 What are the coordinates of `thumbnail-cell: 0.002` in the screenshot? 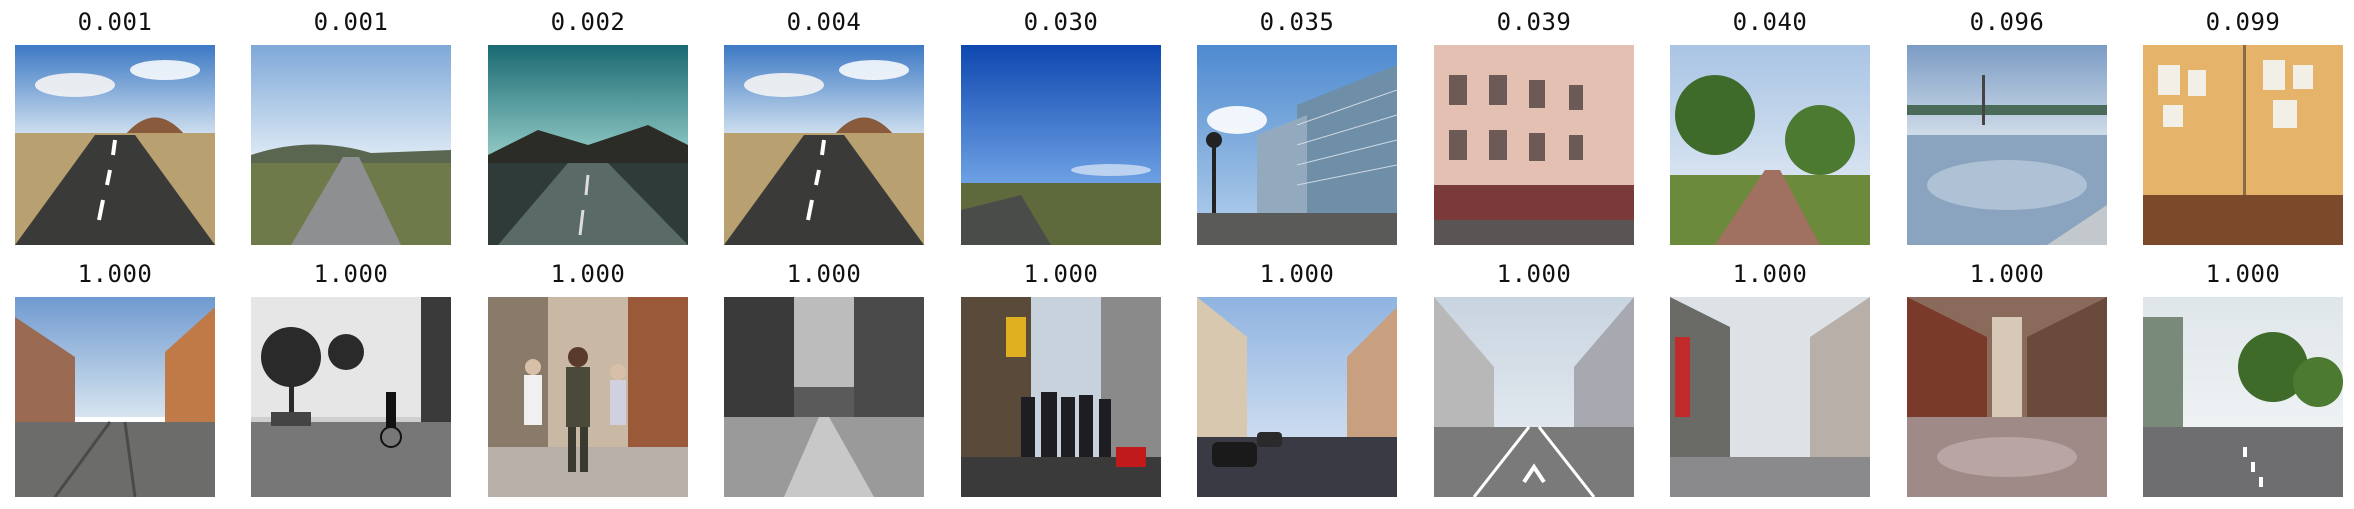 It's located at (588, 125).